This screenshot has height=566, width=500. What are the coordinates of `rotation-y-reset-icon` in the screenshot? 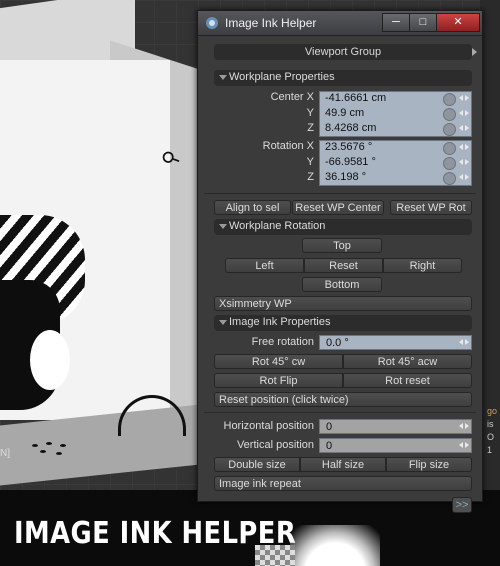 It's located at (449, 163).